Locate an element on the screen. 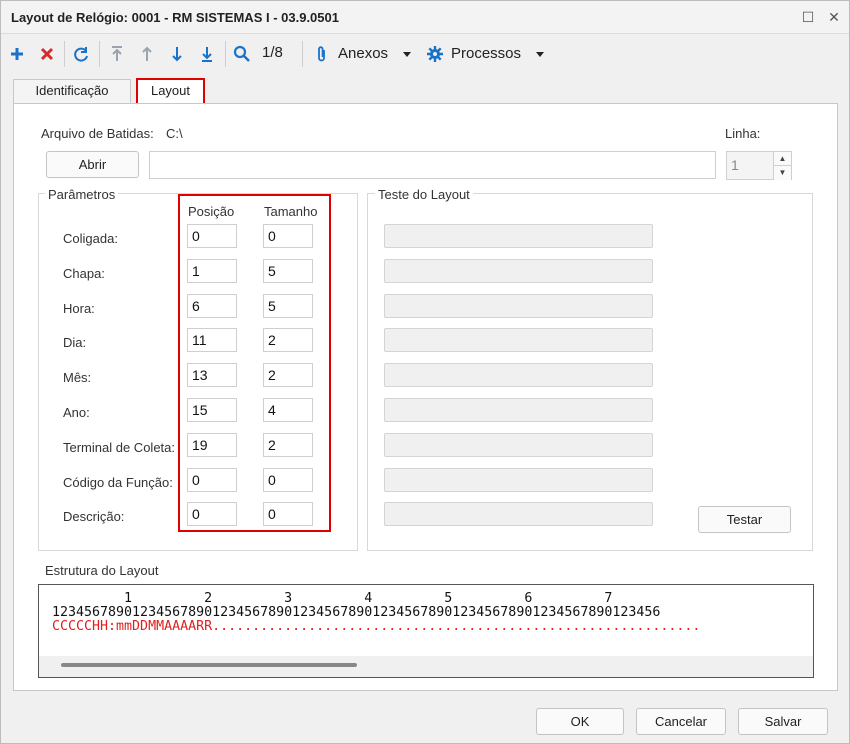 The image size is (850, 744). next-record-button is located at coordinates (177, 54).